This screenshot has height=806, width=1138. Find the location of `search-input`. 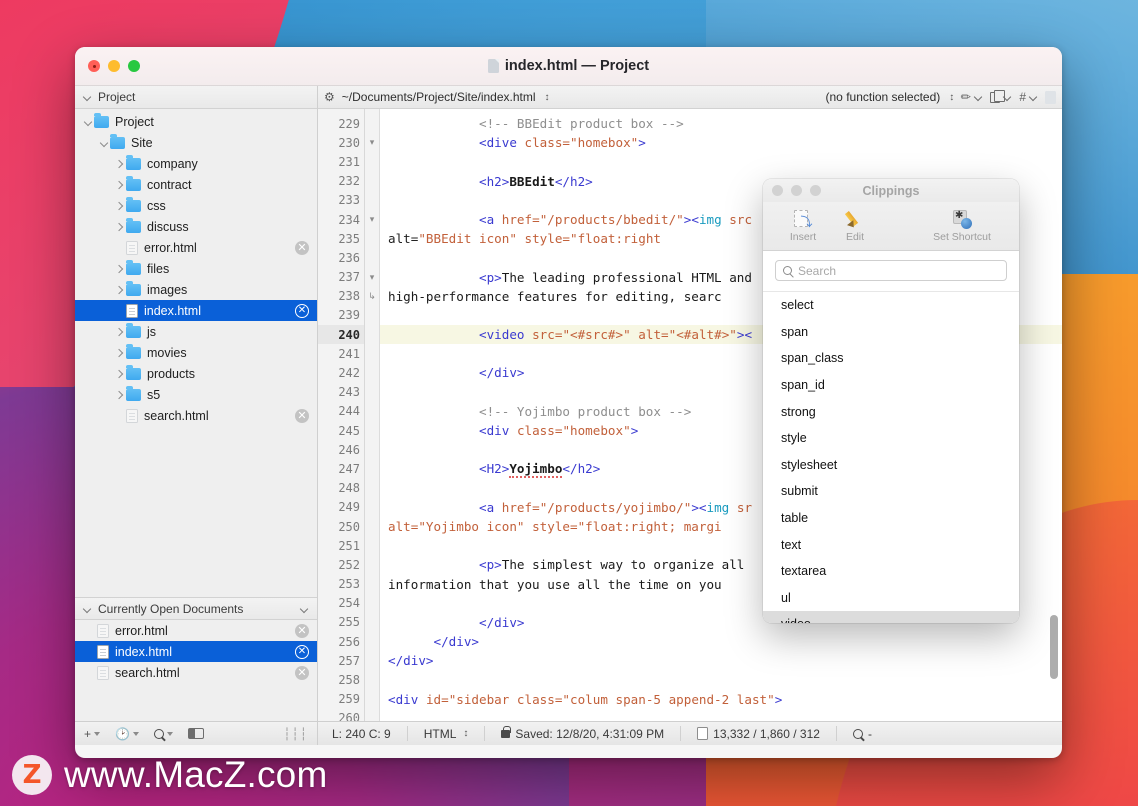

search-input is located at coordinates (898, 270).